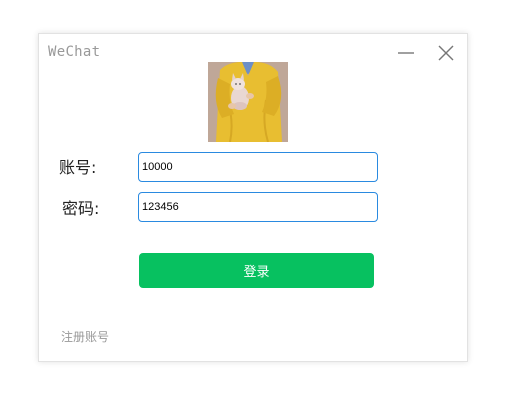 The width and height of the screenshot is (507, 395). I want to click on avatar-photo, so click(248, 102).